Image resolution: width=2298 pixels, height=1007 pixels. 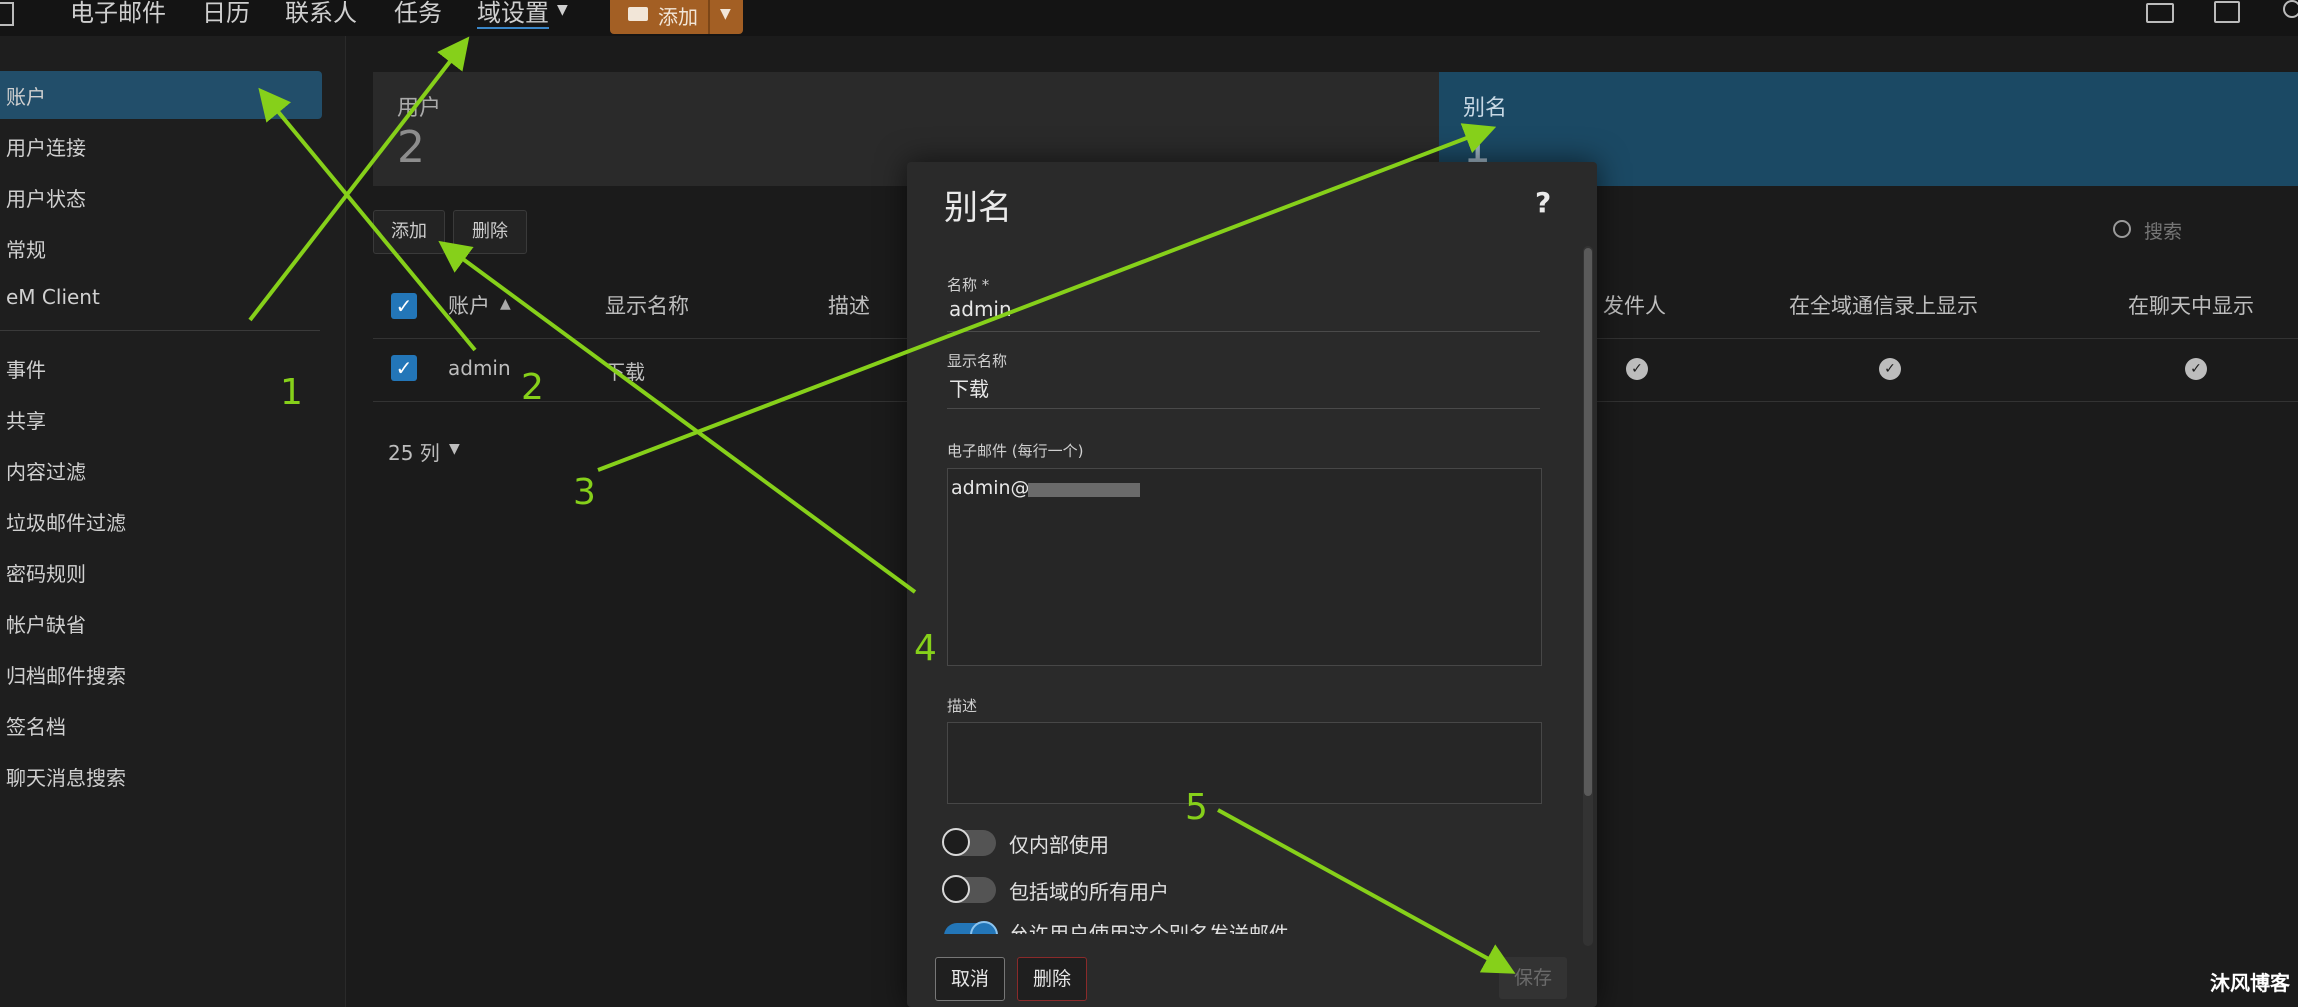 I want to click on annotation-number-4: 4, so click(x=925, y=648).